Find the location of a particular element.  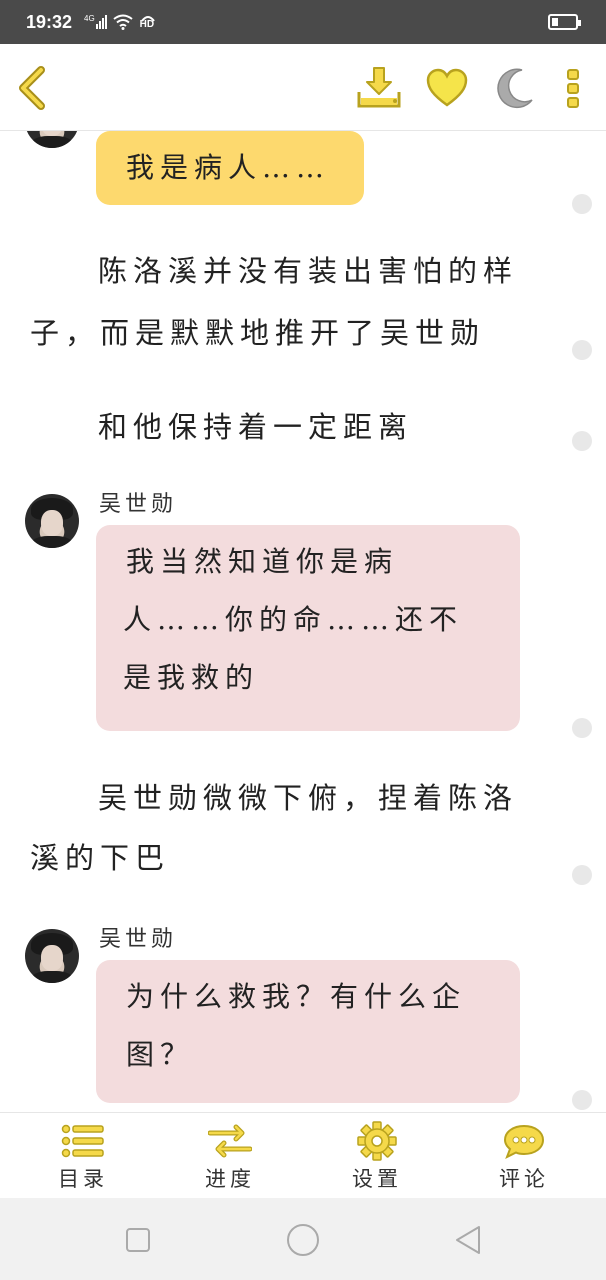

reader-bottom-nav: 目录 进度 设置 评论 is located at coordinates (303, 1155).